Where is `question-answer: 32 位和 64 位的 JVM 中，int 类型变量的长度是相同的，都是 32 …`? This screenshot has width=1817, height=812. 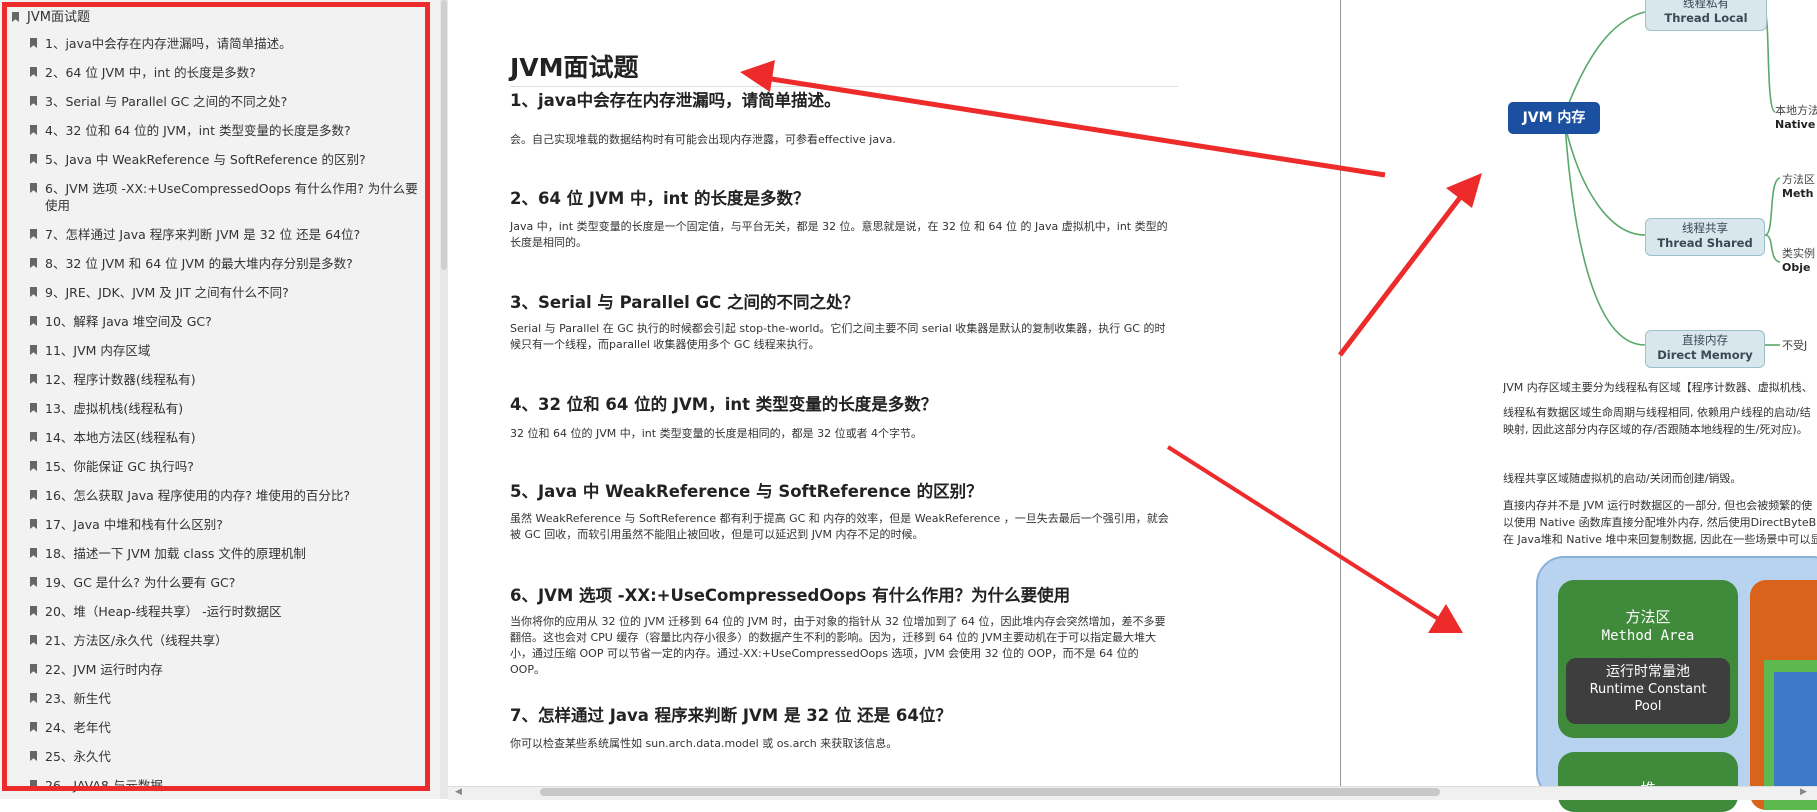
question-answer: 32 位和 64 位的 JVM 中，int 类型变量的长度是相同的，都是 32 … is located at coordinates (716, 433).